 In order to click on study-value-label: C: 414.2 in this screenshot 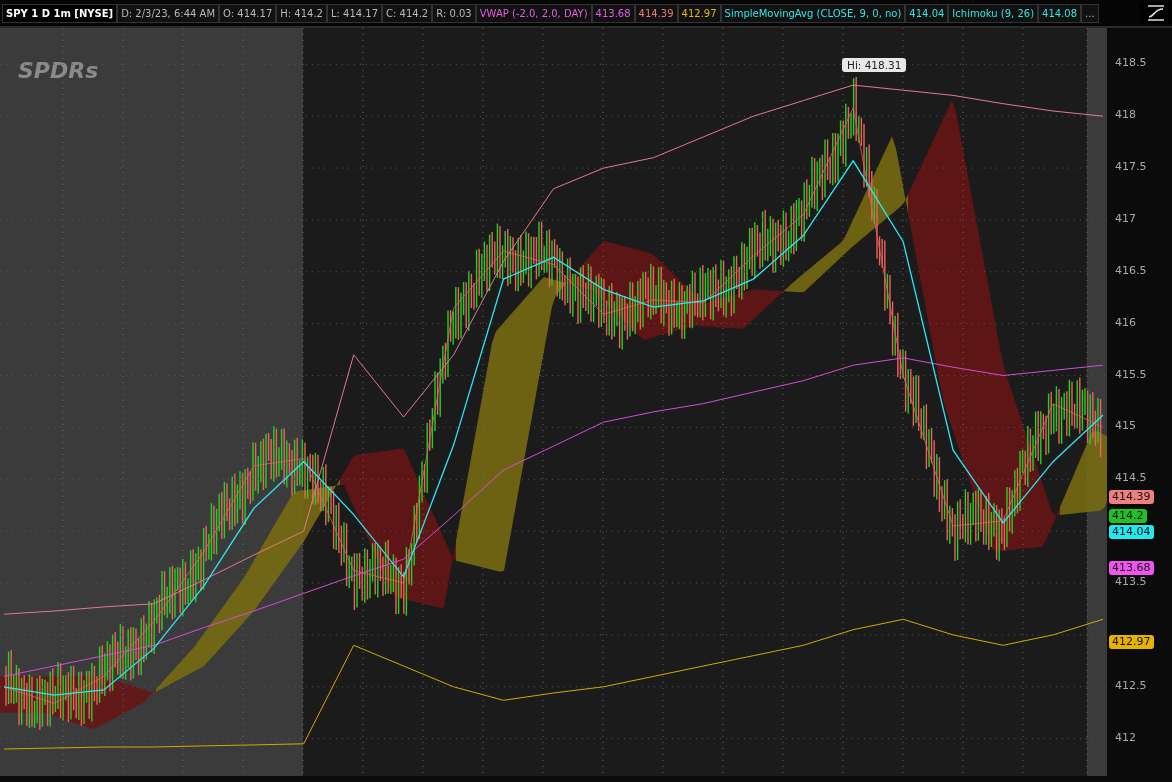, I will do `click(407, 13)`.